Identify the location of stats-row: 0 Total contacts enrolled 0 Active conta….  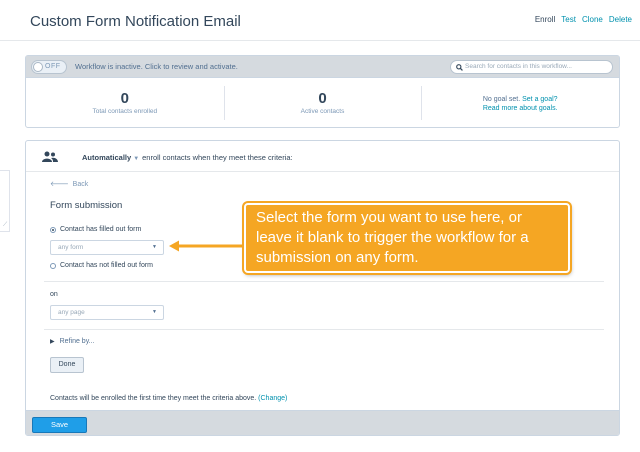
(322, 103).